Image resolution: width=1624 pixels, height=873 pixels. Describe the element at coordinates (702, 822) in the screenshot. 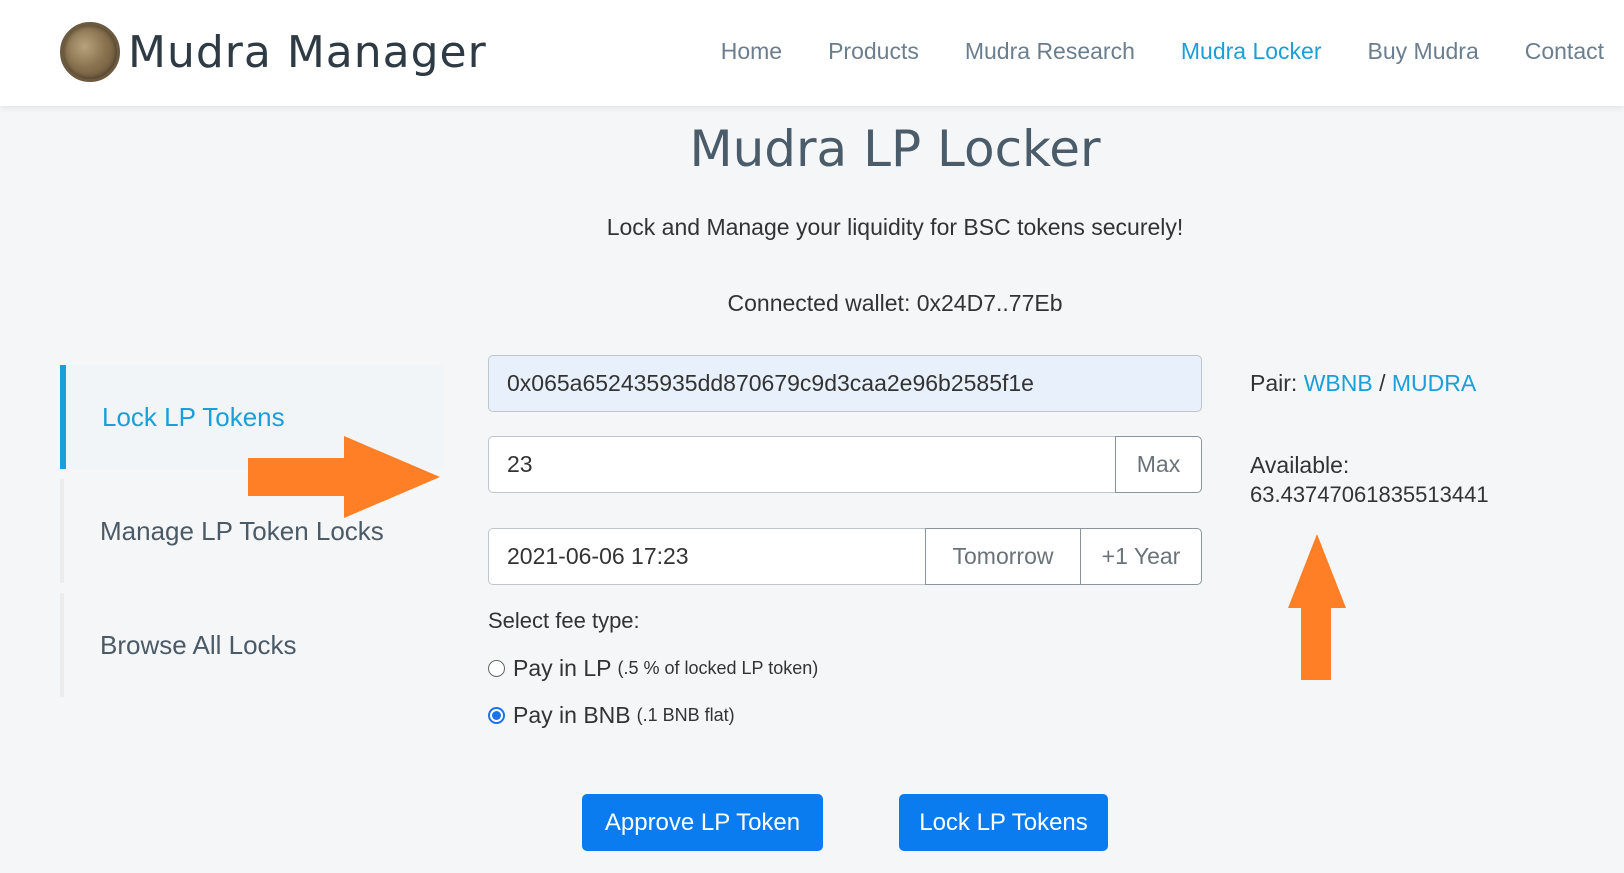

I see `approve-lp-token-button: Approve LP Token` at that location.